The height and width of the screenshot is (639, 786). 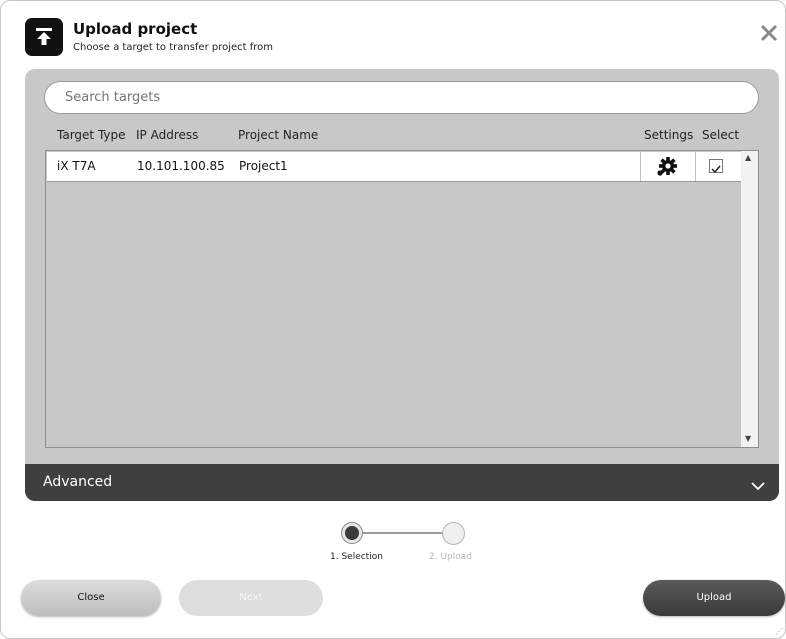 What do you see at coordinates (779, 632) in the screenshot?
I see `resize-grip-icon: ⋰` at bounding box center [779, 632].